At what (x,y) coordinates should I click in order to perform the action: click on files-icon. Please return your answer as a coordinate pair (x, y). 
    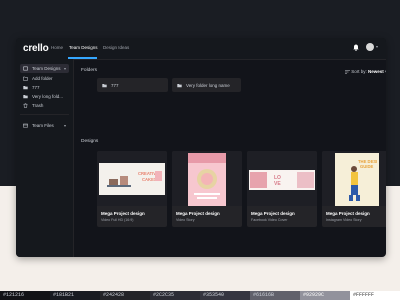
    Looking at the image, I should click on (25, 125).